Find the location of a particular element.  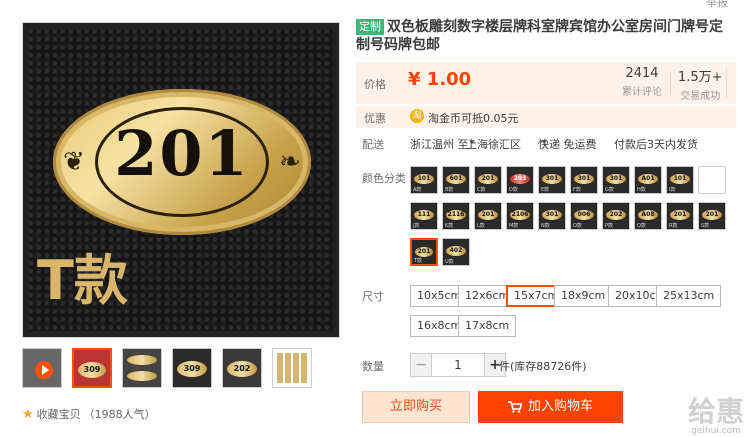

thumbnail-strip: 309 309 202 is located at coordinates (167, 368).